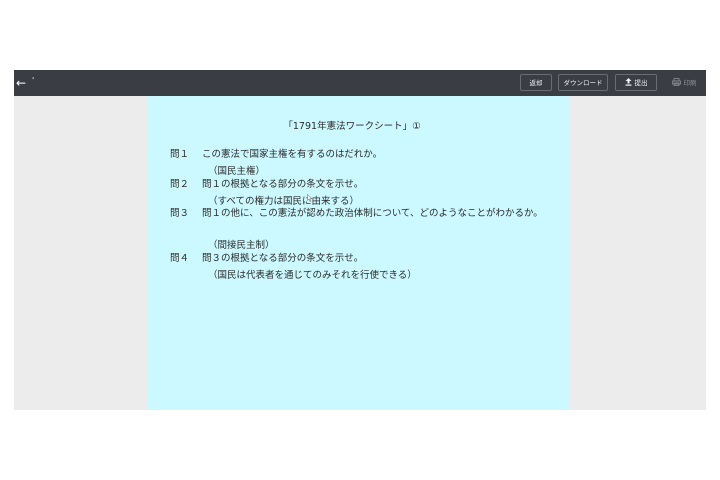  I want to click on document-title: ', so click(33, 80).